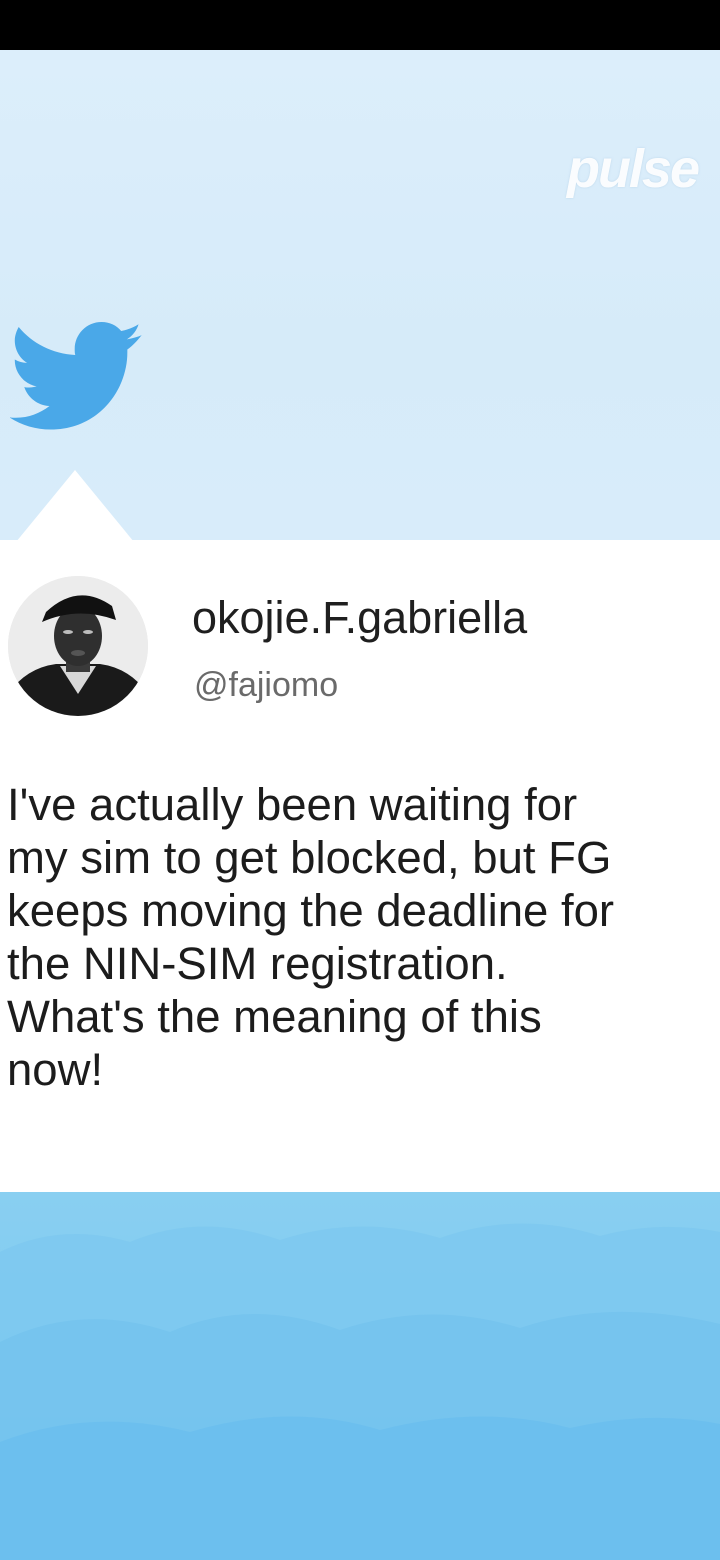 This screenshot has height=1560, width=720. I want to click on card-pointer, so click(75, 505).